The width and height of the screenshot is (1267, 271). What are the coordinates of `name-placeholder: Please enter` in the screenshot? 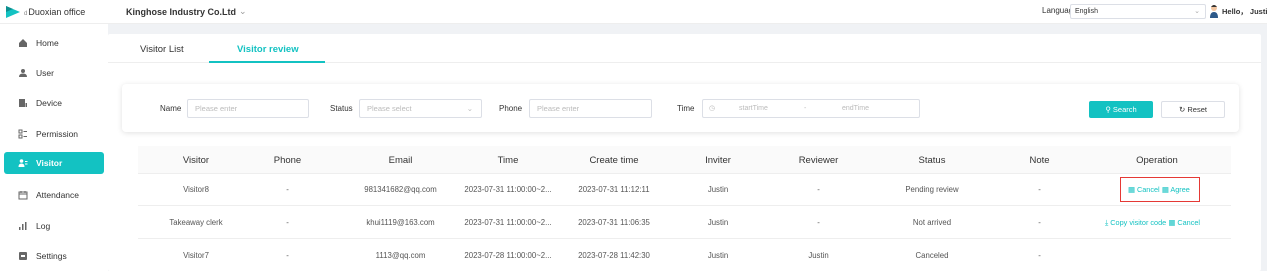 It's located at (216, 108).